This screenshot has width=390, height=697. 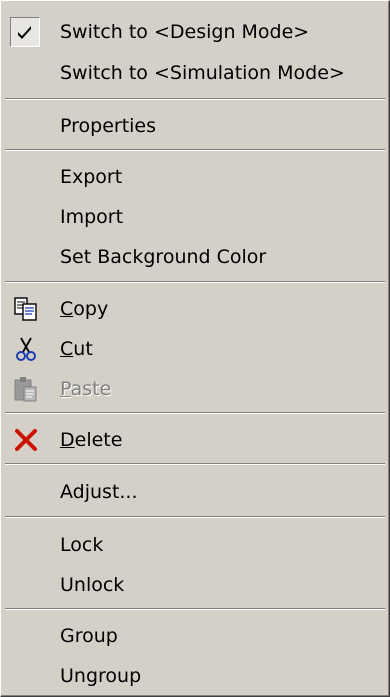 I want to click on menu-item-switch-simulation-mode: Switch to <Simulation Mode>, so click(x=195, y=73).